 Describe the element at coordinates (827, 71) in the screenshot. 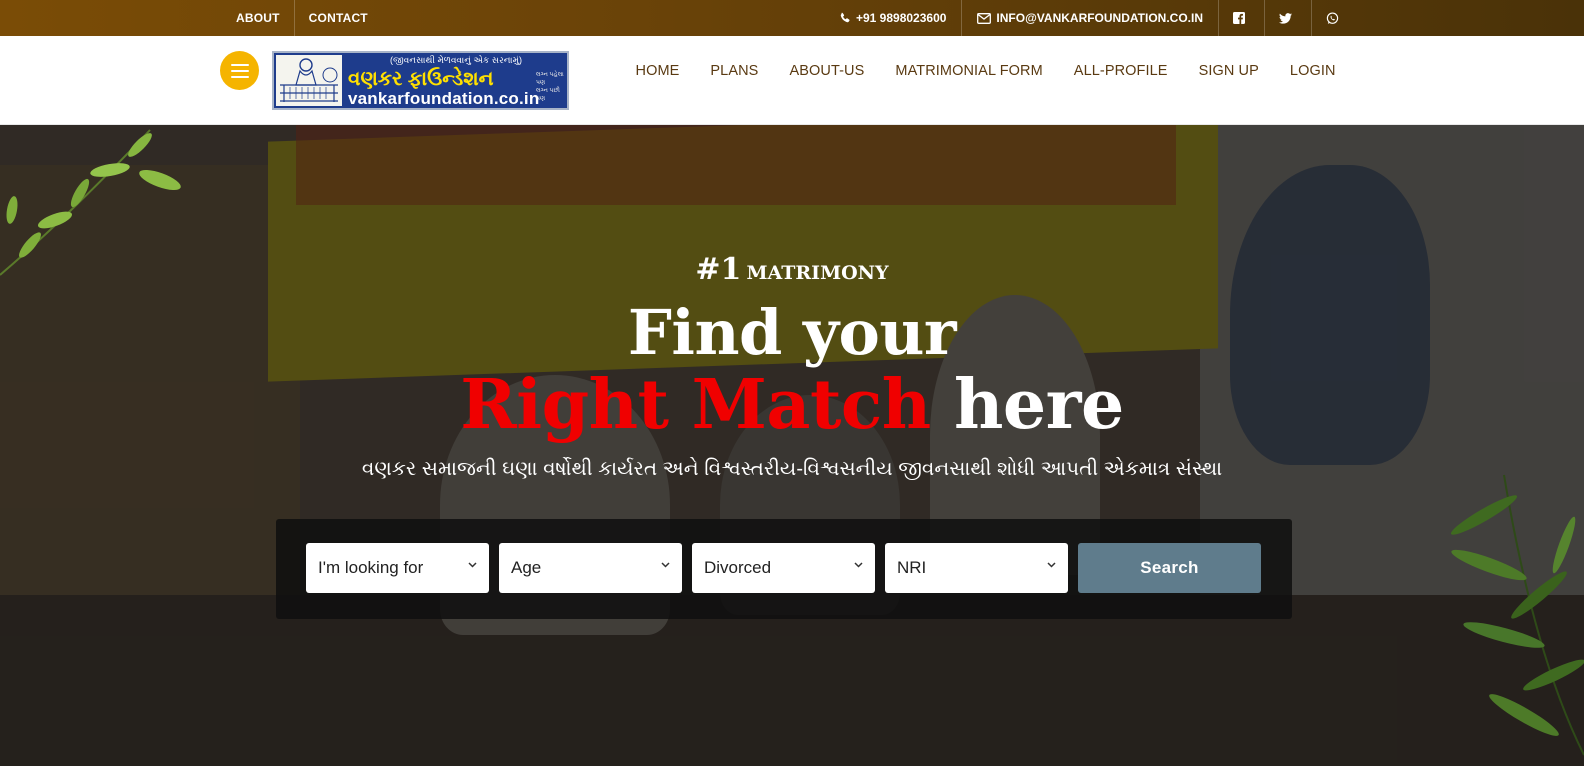

I see `nav-about-us: ABOUT-US` at that location.